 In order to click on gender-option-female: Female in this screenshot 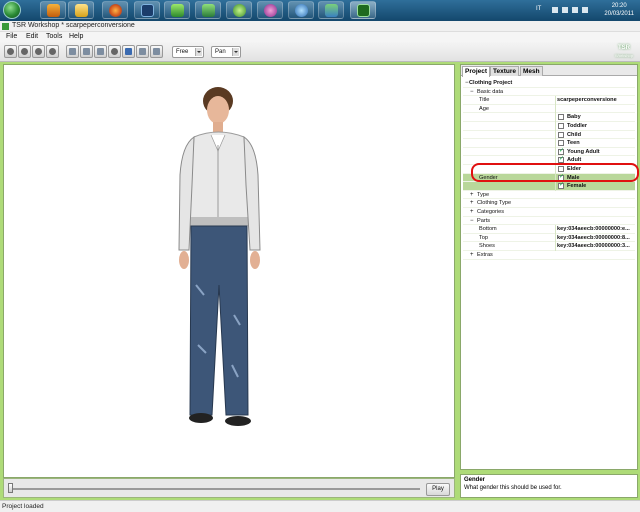, I will do `click(549, 186)`.